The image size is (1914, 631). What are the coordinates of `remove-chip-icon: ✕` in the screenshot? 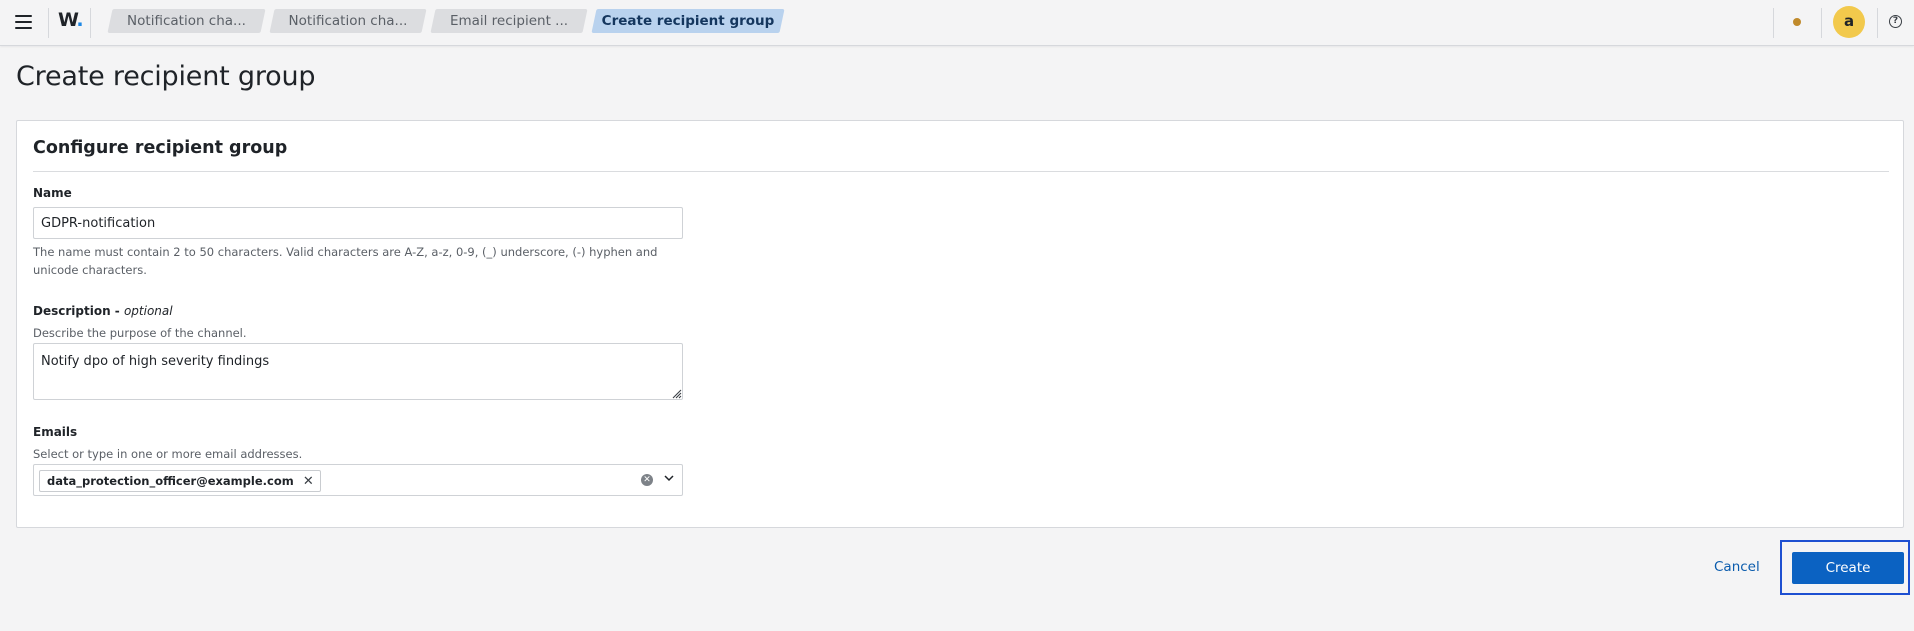 It's located at (308, 482).